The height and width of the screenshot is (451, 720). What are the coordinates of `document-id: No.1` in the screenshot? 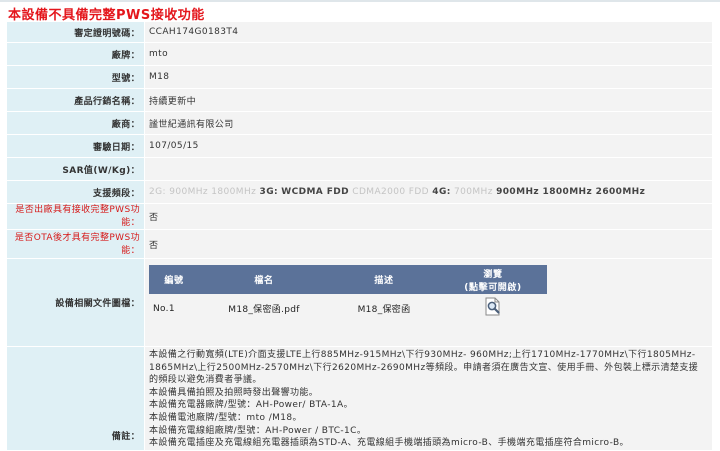 It's located at (174, 308).